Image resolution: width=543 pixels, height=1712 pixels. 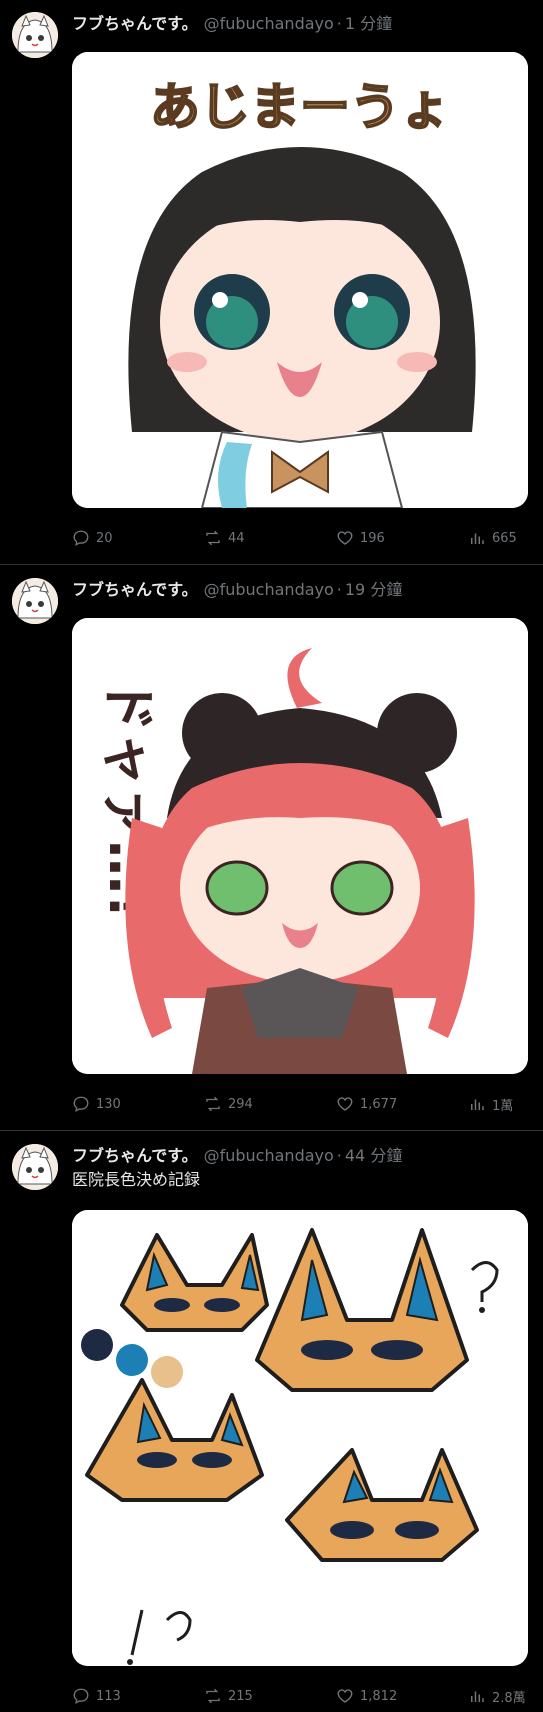 What do you see at coordinates (236, 538) in the screenshot?
I see `retweet-count: 44` at bounding box center [236, 538].